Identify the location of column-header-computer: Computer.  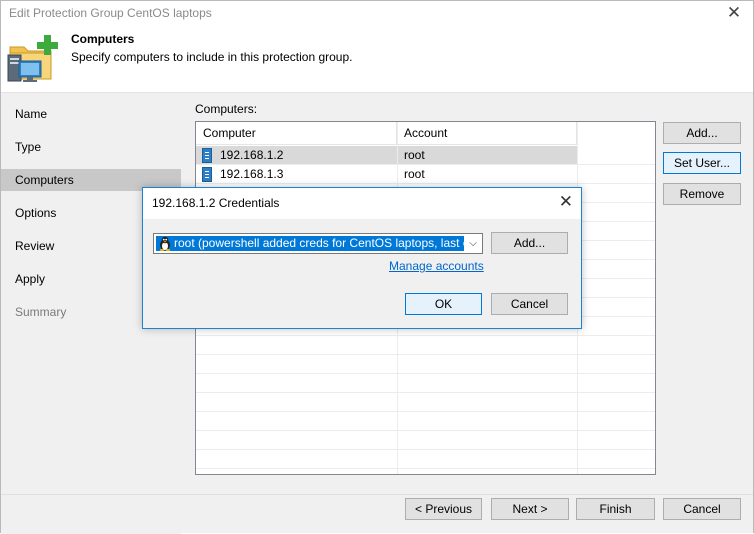
(296, 133).